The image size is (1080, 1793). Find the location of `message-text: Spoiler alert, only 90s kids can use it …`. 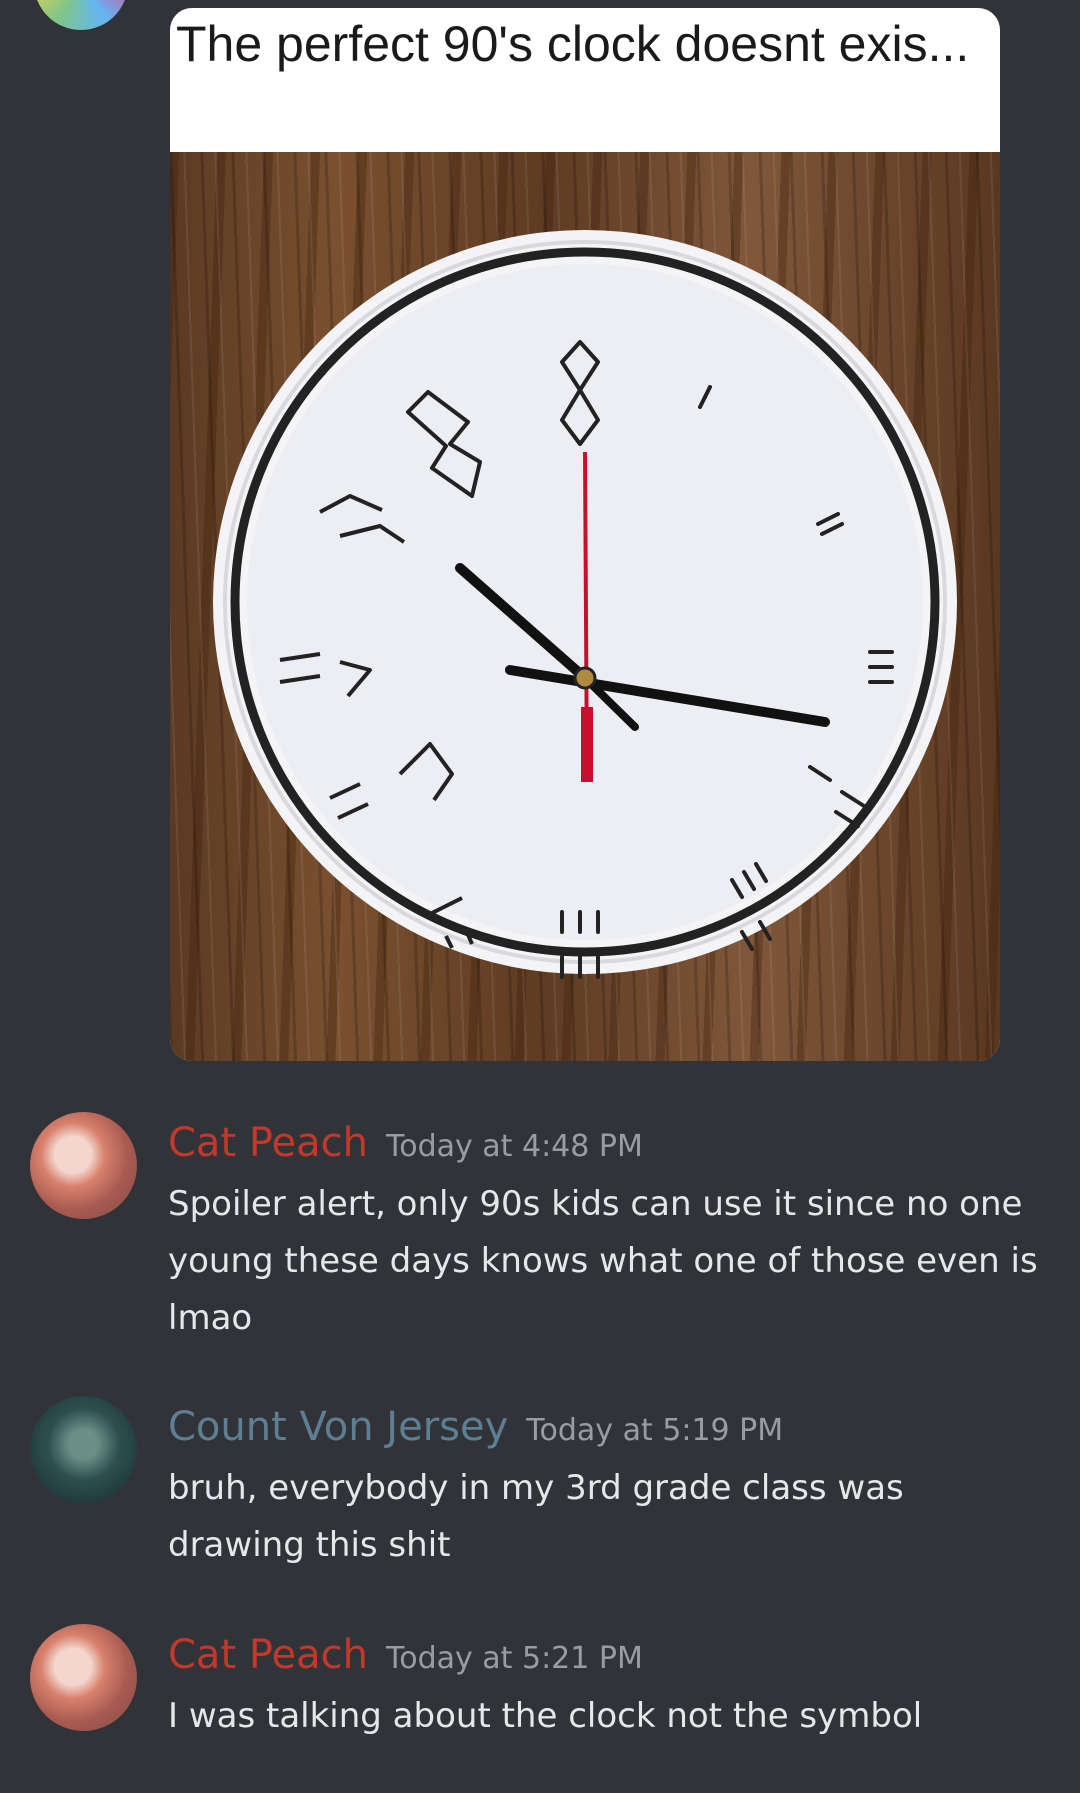

message-text: Spoiler alert, only 90s kids can use it … is located at coordinates (603, 1261).